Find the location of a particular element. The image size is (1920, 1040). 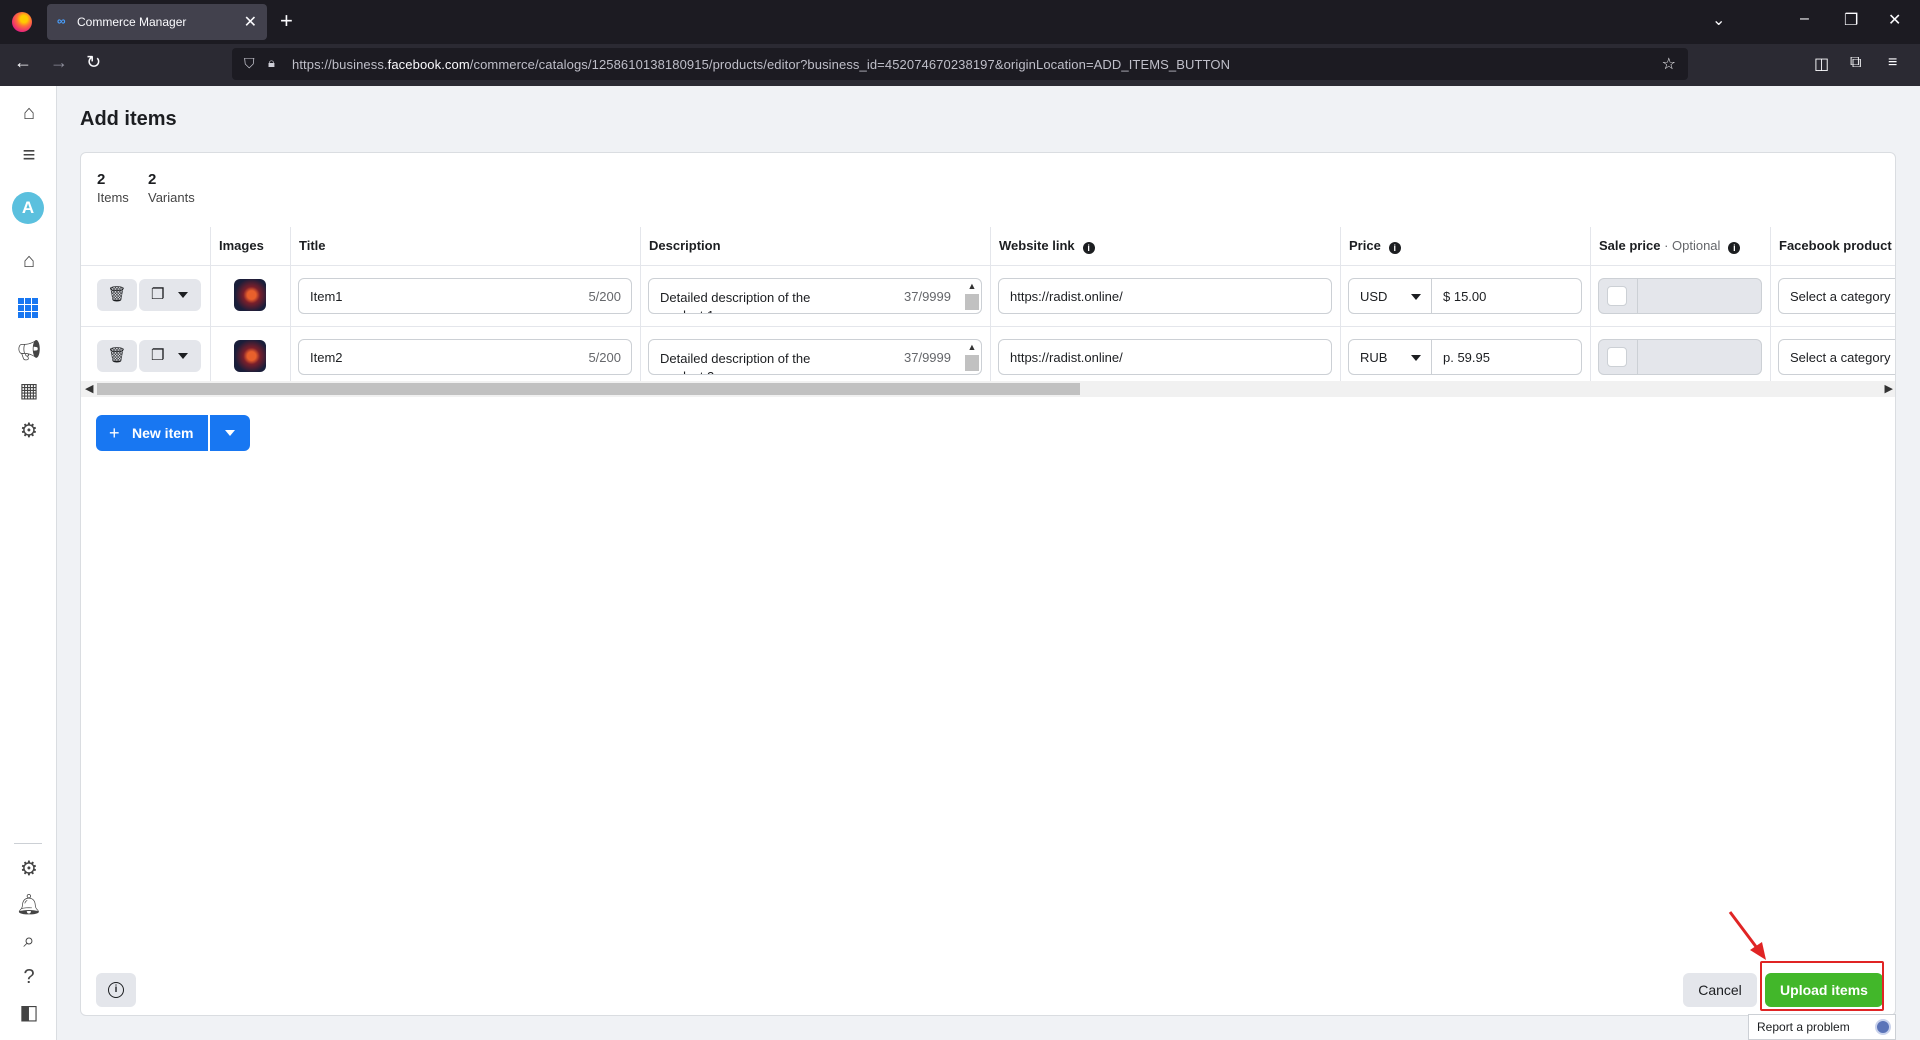

title-input: Item2 5/200 is located at coordinates (465, 357).